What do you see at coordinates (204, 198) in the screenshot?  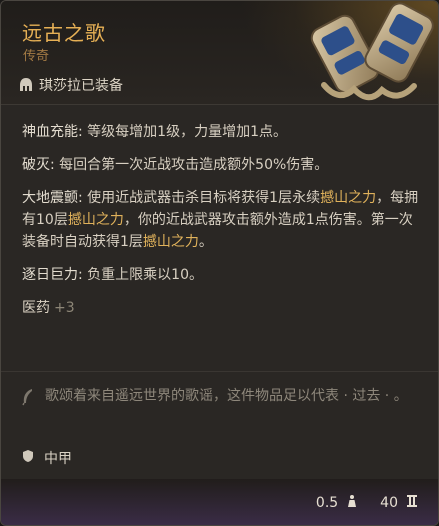 I see `property-desc-part: 使用近战武器击杀目标将获得1层永续` at bounding box center [204, 198].